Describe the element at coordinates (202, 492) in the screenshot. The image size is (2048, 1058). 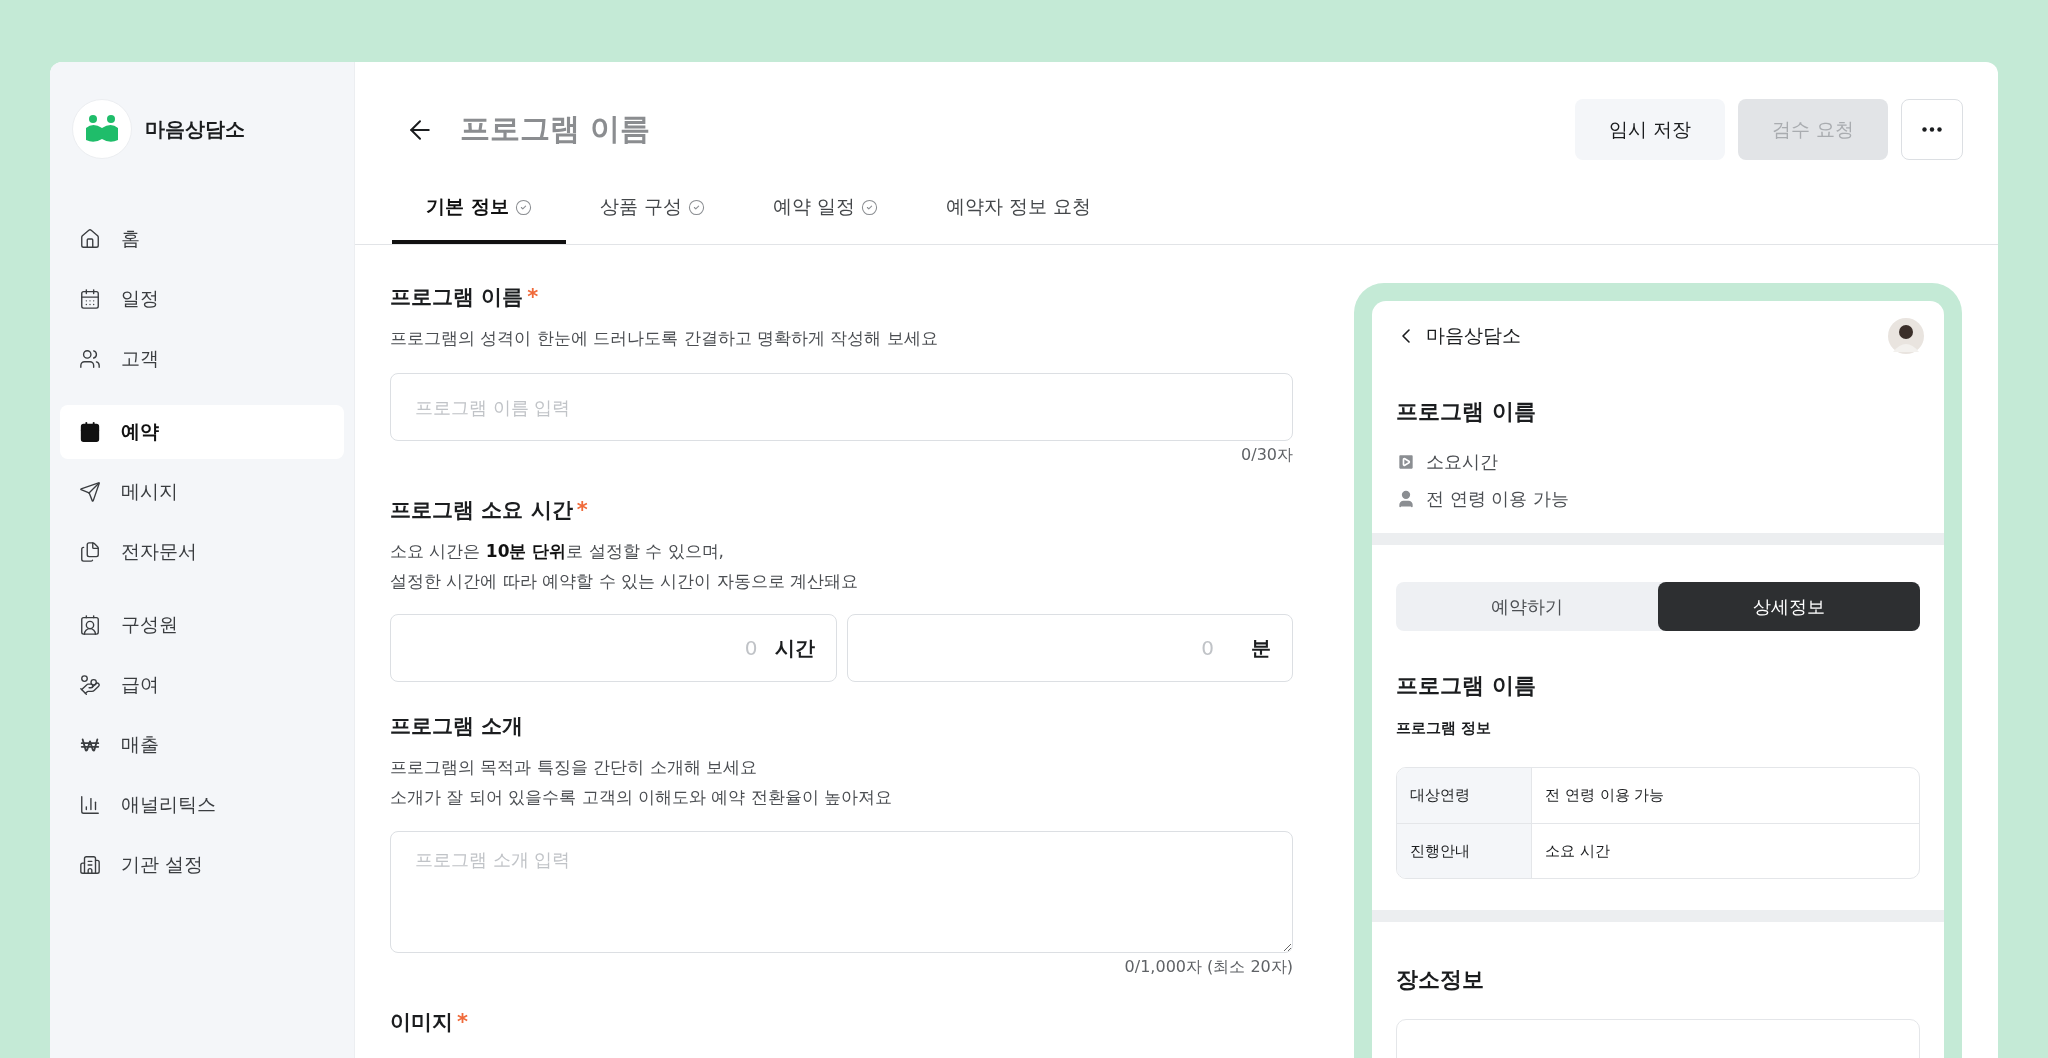
I see `nav-item: 메시지` at that location.